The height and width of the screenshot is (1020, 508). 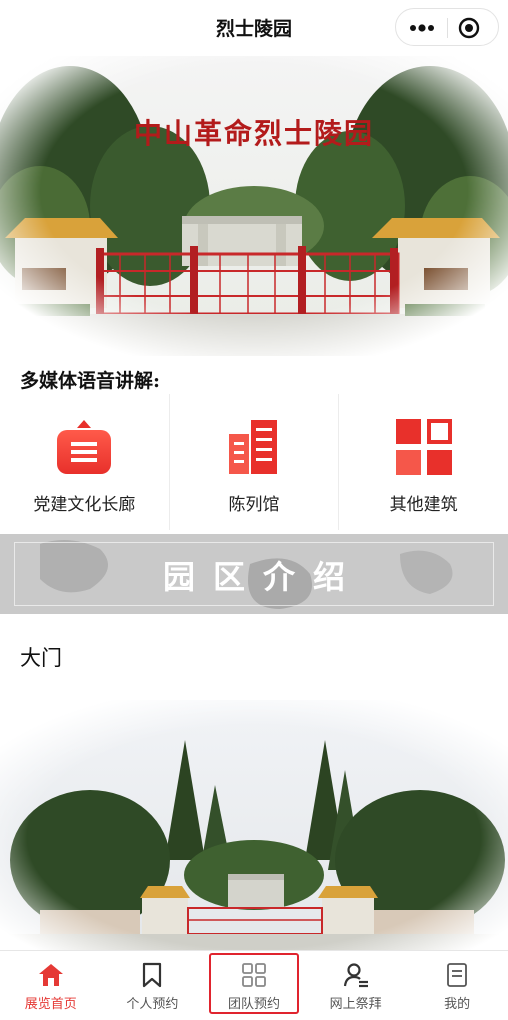 What do you see at coordinates (90, 381) in the screenshot?
I see `section-heading: 多媒体语音讲解:` at bounding box center [90, 381].